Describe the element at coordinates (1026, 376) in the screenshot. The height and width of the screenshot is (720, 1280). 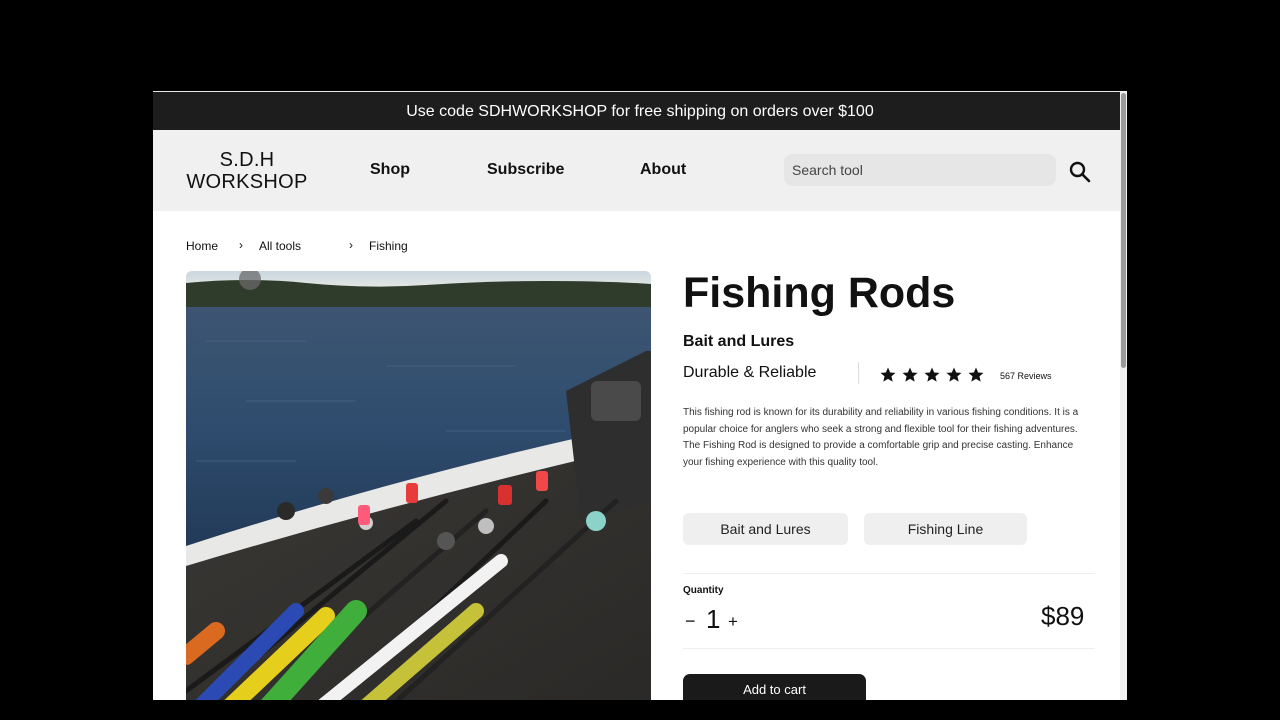
I see `review-count: 567 Reviews` at that location.